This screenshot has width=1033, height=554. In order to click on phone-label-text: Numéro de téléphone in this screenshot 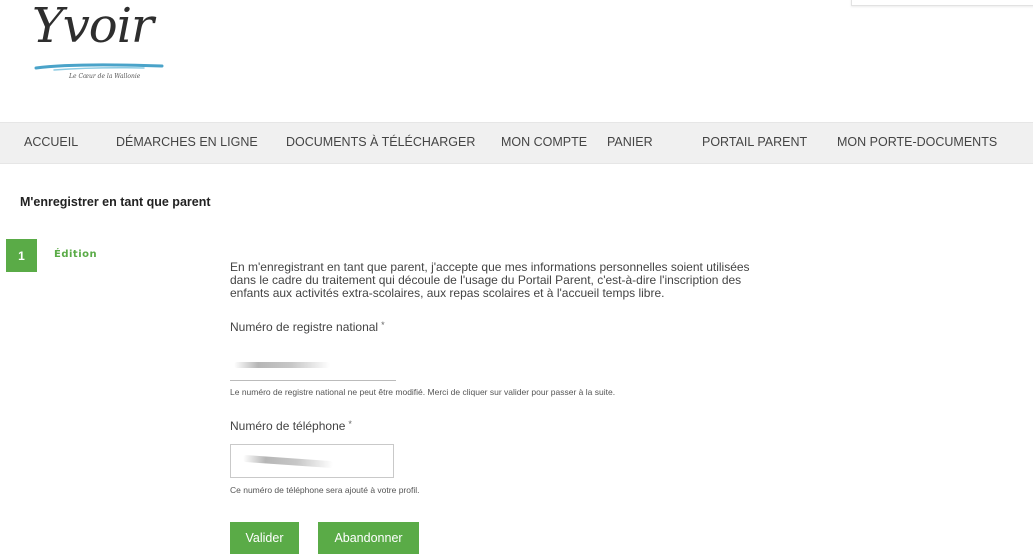, I will do `click(288, 426)`.